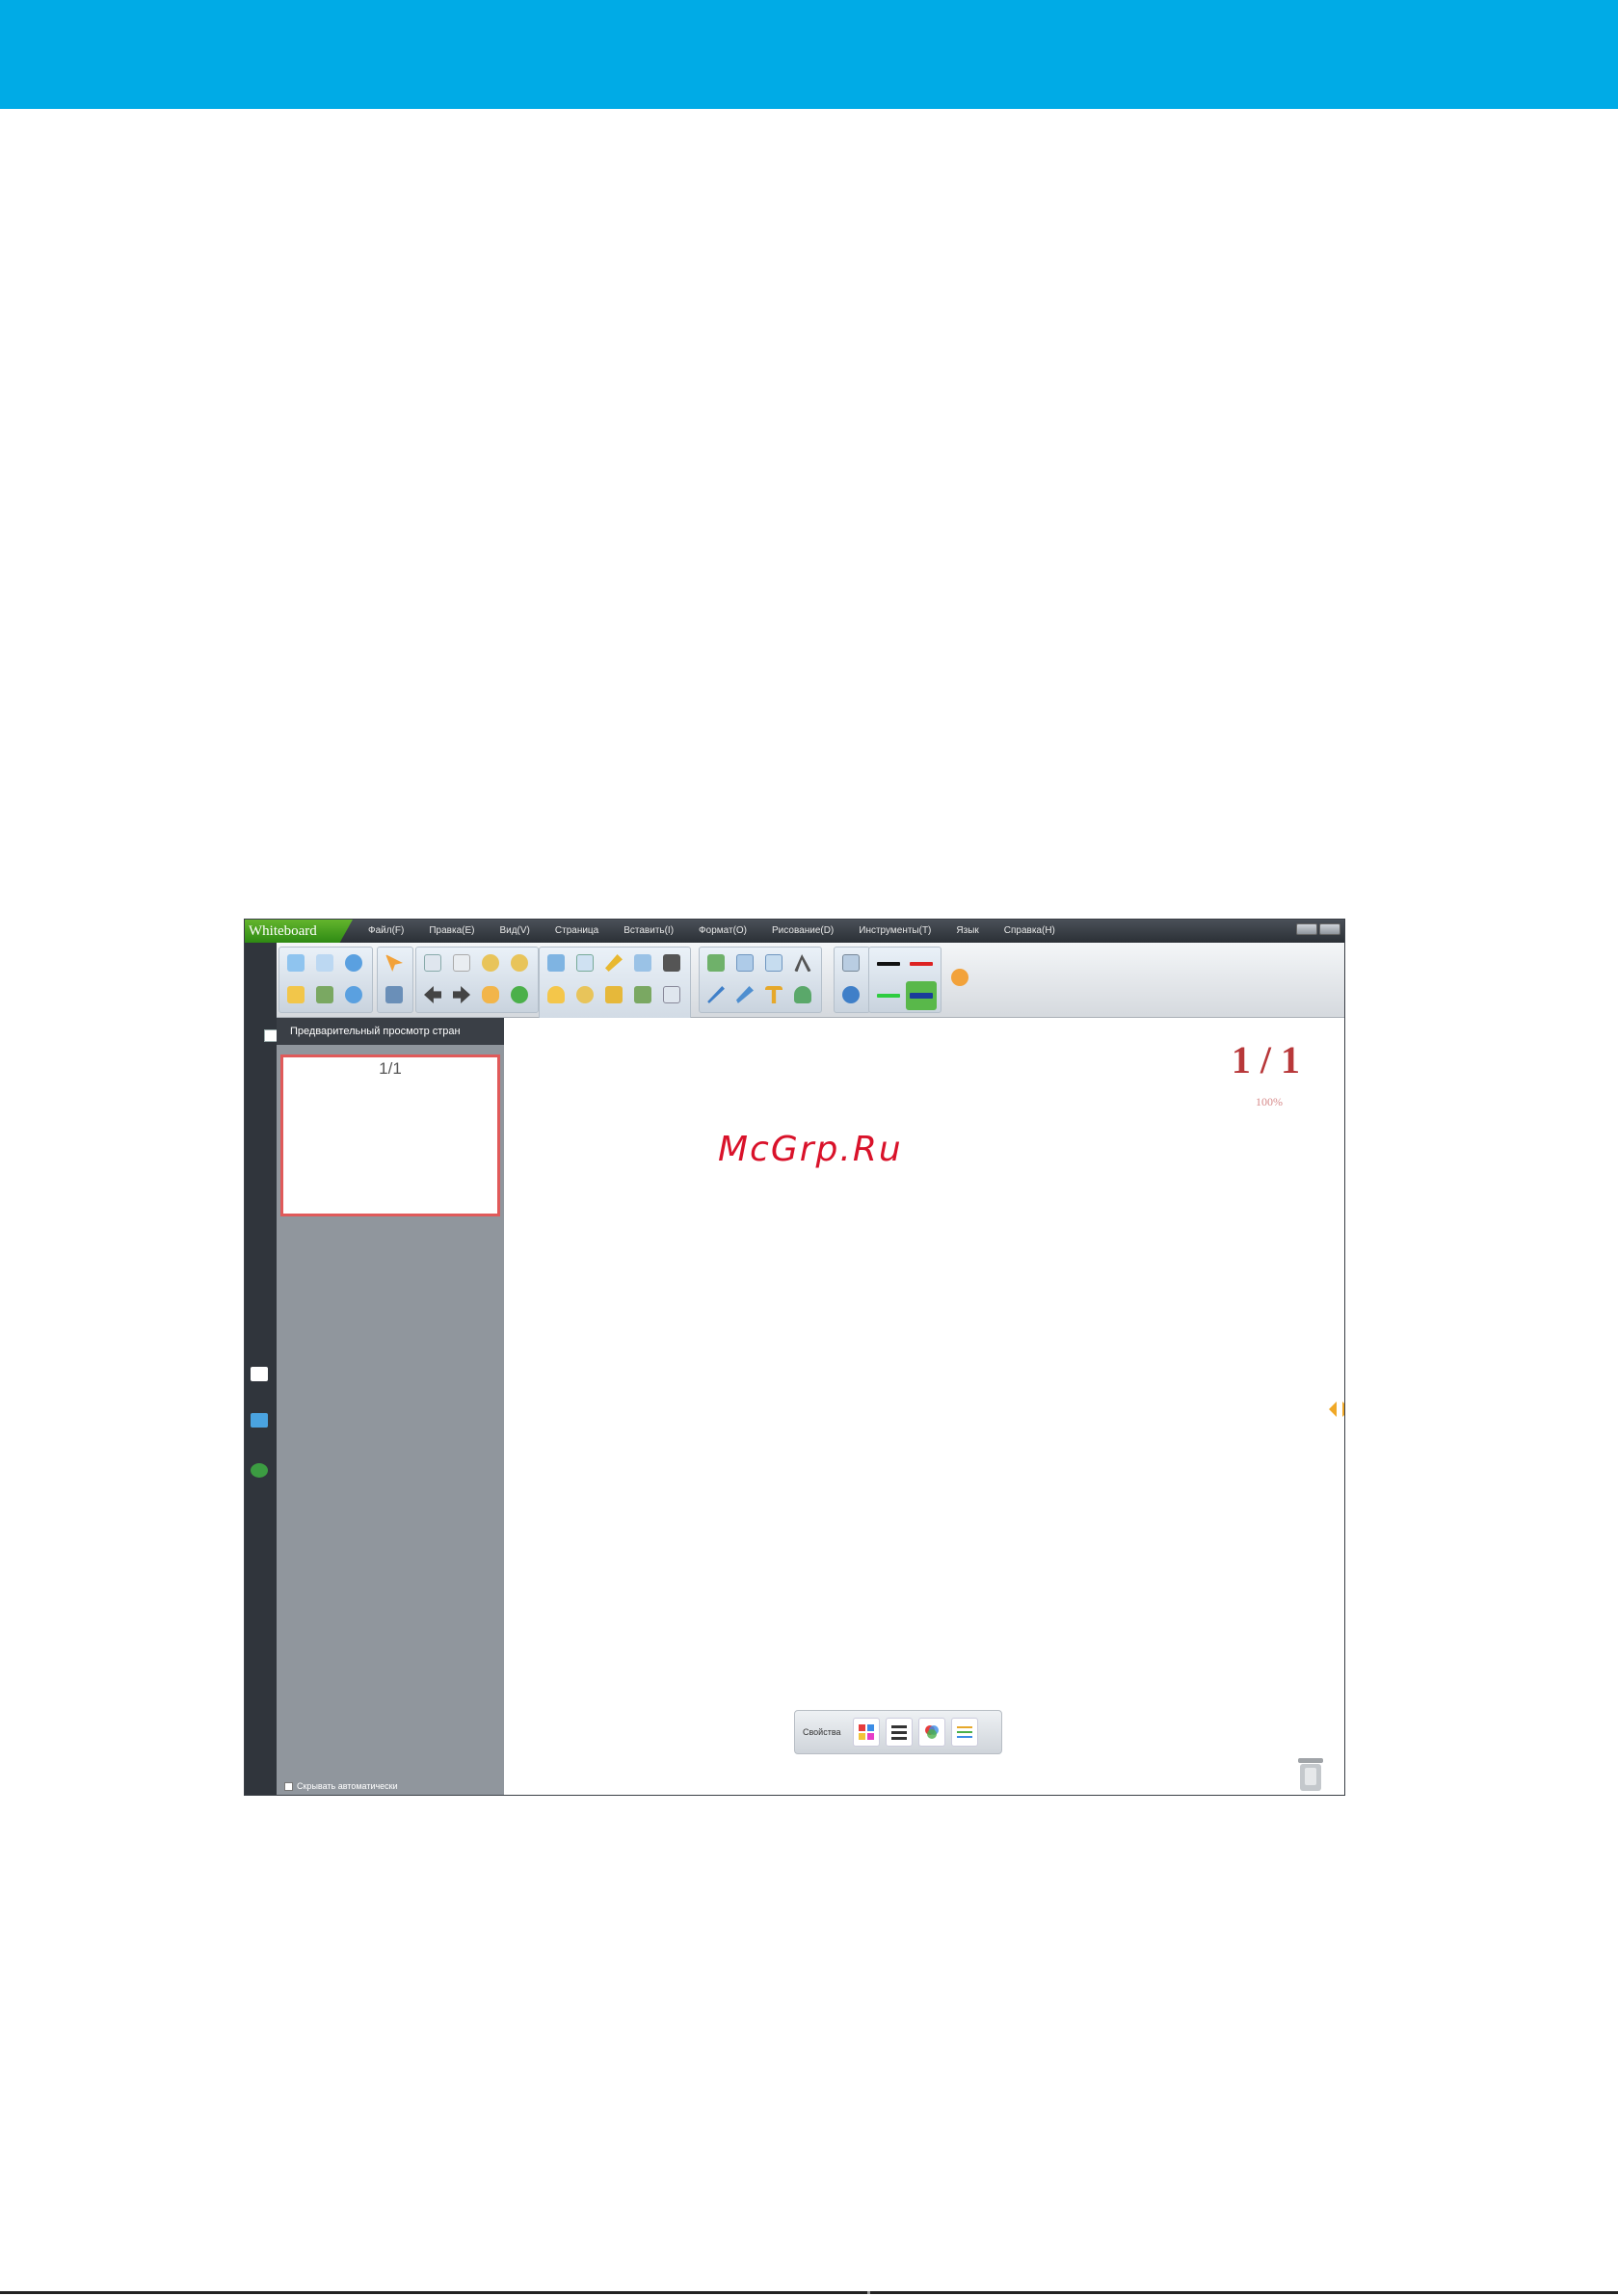 This screenshot has height=2296, width=1618. What do you see at coordinates (852, 980) in the screenshot?
I see `toolbar-group-extra` at bounding box center [852, 980].